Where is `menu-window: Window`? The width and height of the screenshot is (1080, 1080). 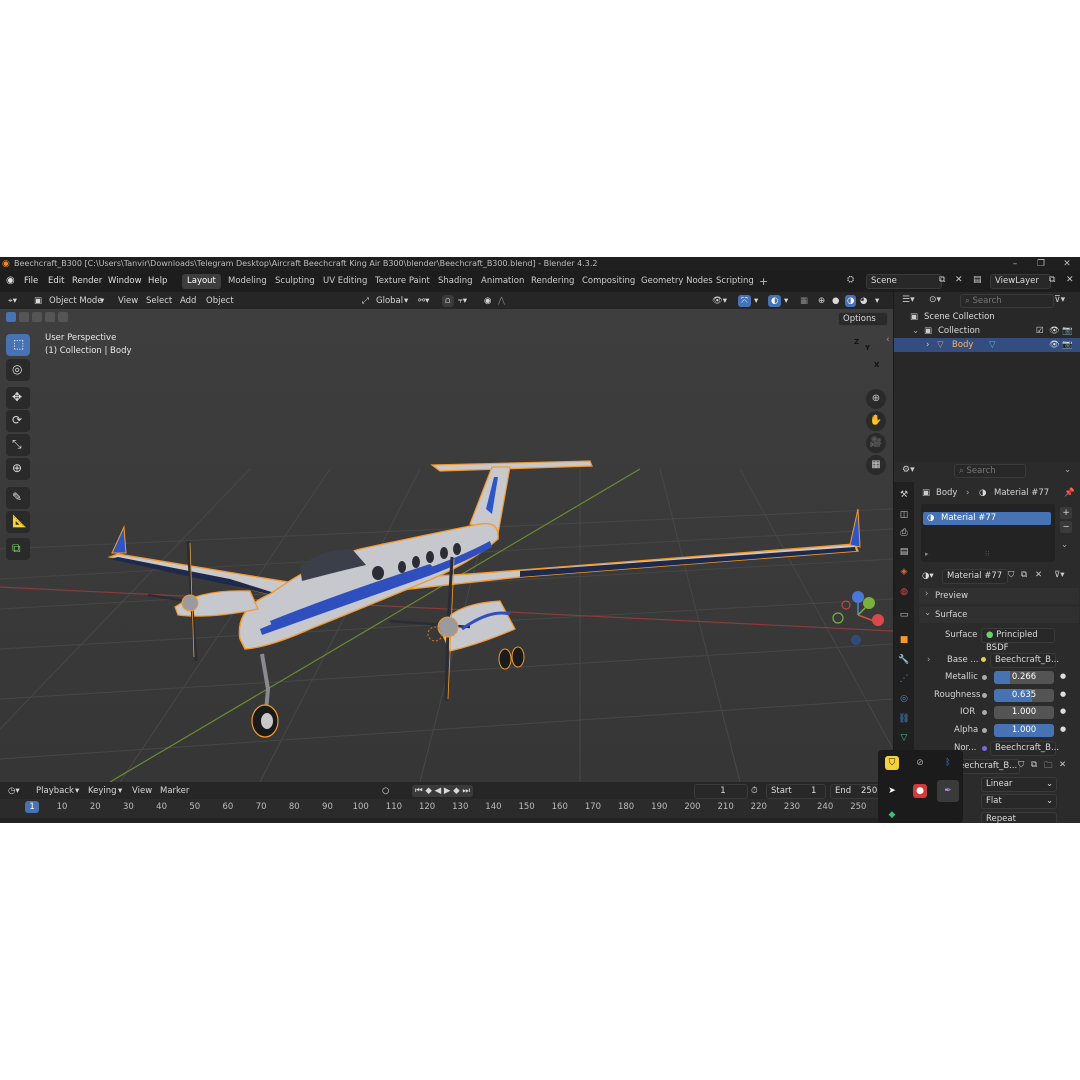
menu-window: Window is located at coordinates (125, 281).